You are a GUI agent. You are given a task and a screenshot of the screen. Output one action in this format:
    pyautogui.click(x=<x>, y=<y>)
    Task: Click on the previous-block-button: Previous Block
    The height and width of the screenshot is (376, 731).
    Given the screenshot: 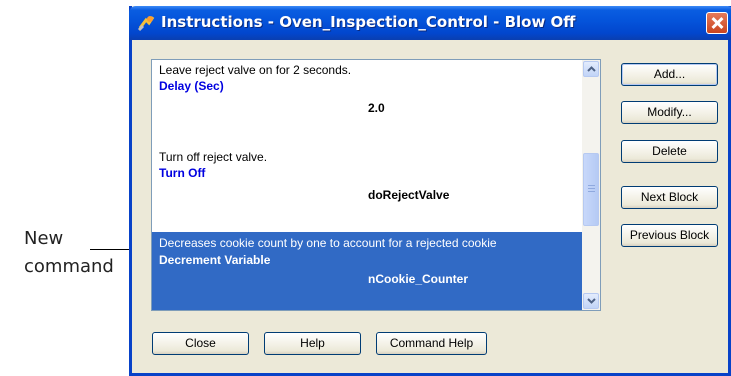 What is the action you would take?
    pyautogui.click(x=669, y=235)
    